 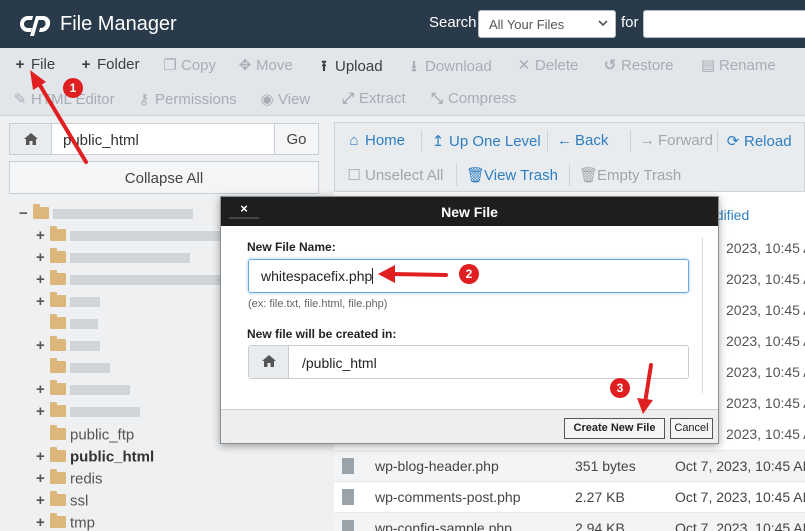 I want to click on extract-label: Extract, so click(x=382, y=98).